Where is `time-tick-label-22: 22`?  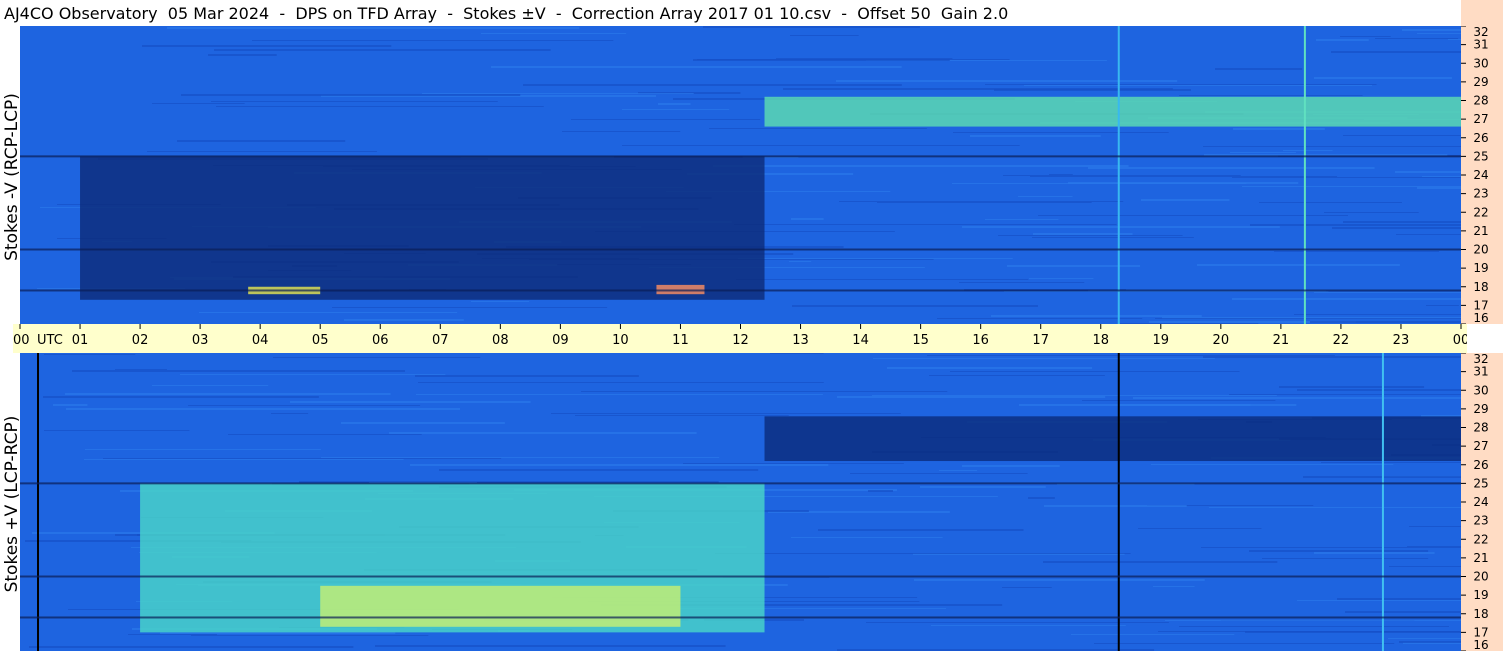 time-tick-label-22: 22 is located at coordinates (1341, 340).